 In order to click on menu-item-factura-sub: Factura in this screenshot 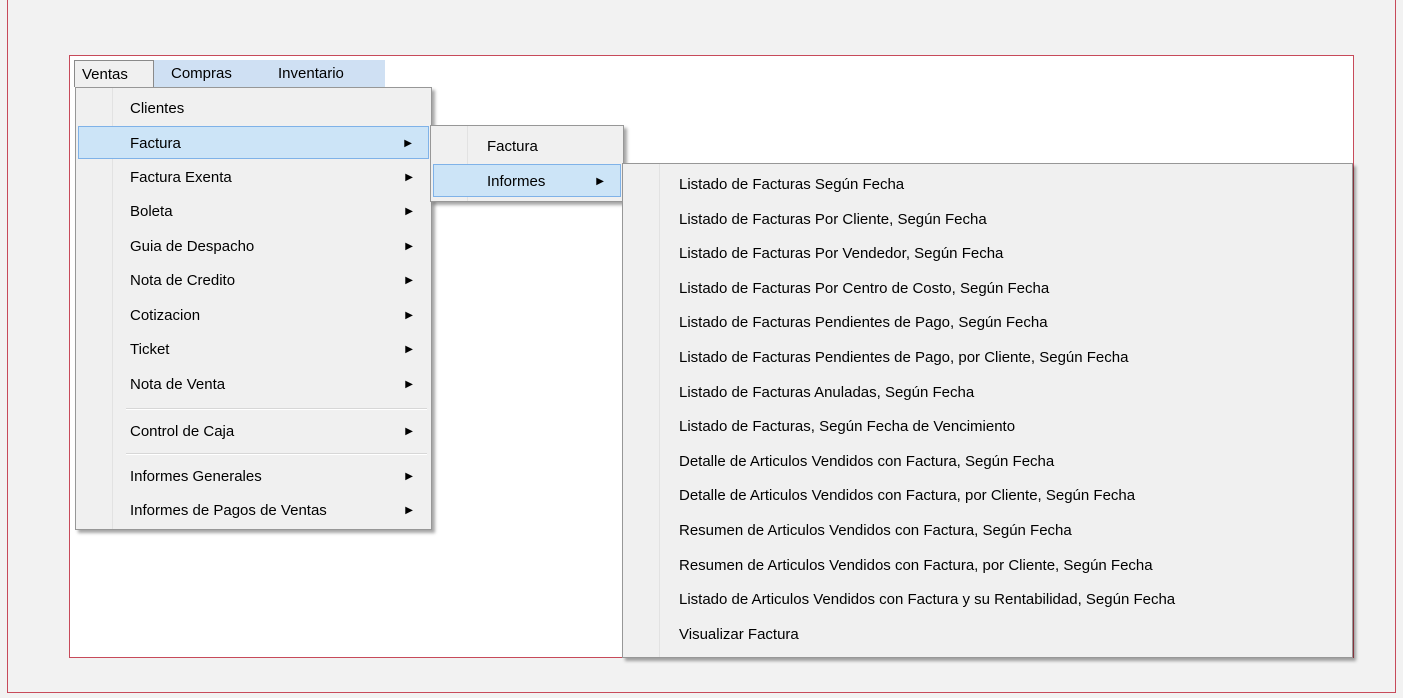, I will do `click(527, 146)`.